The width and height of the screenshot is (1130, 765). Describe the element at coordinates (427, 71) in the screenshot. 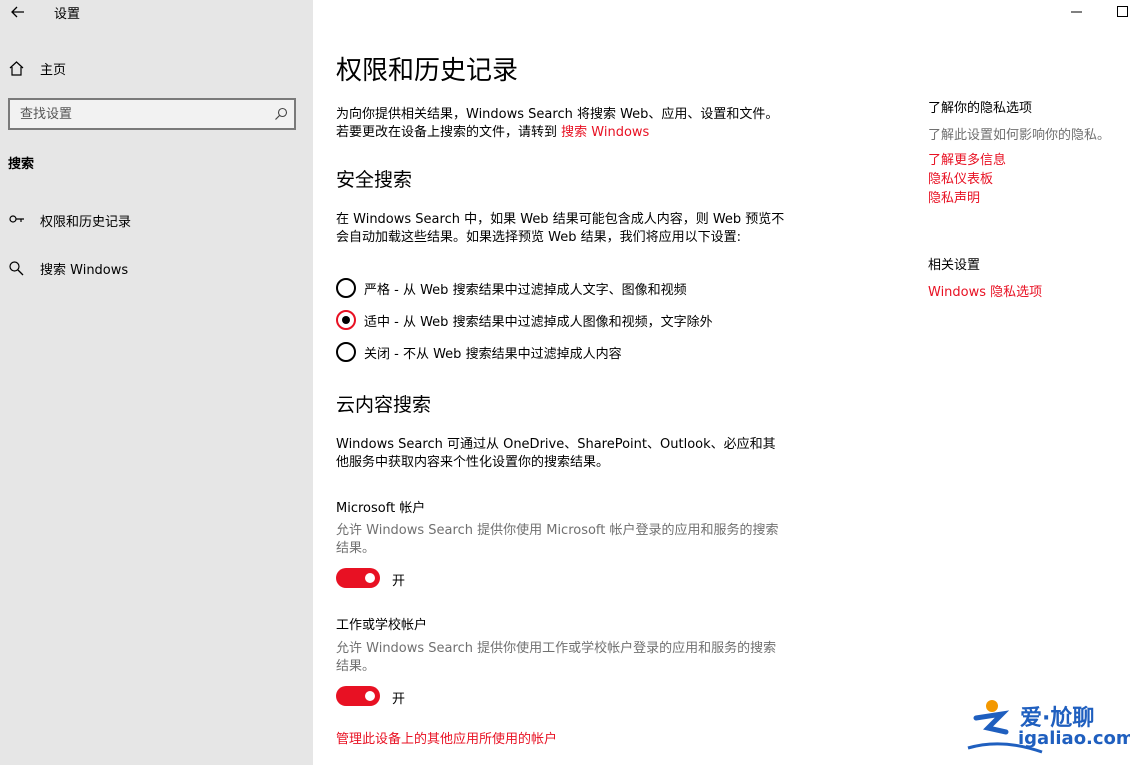

I see `page-title: 权限和历史记录` at that location.